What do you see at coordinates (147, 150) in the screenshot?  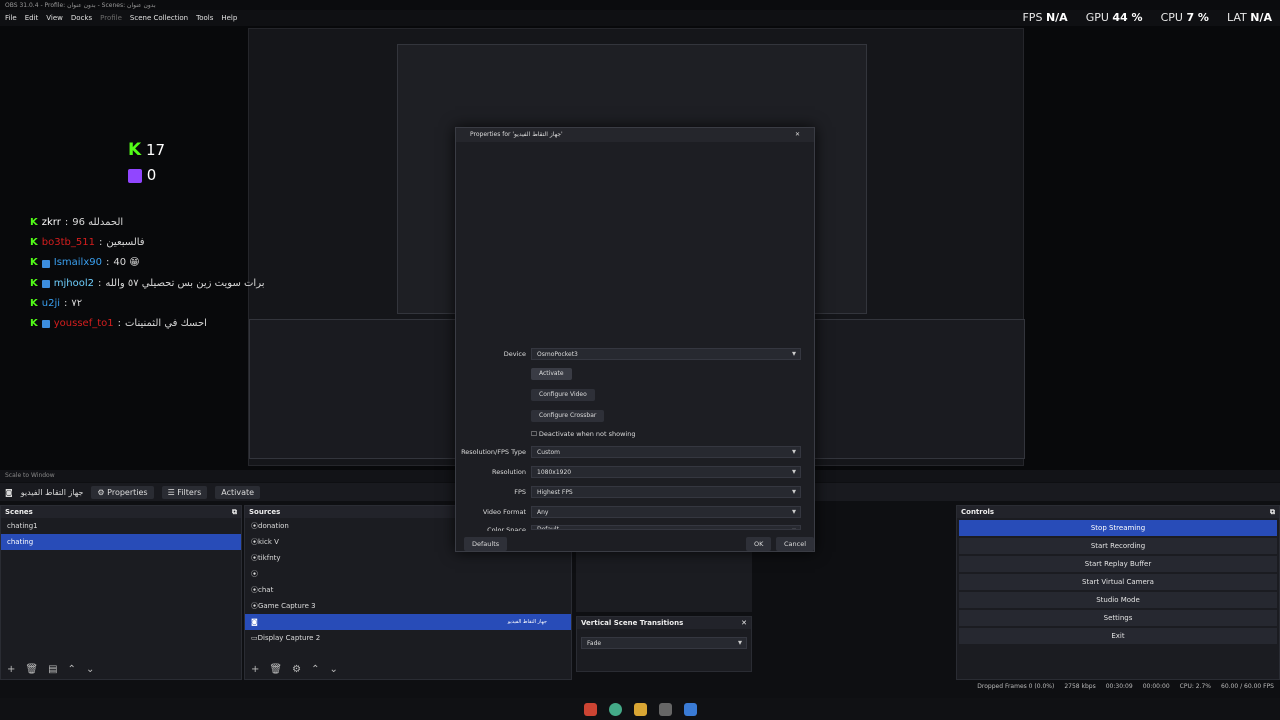 I see `kick-counter: K 17` at bounding box center [147, 150].